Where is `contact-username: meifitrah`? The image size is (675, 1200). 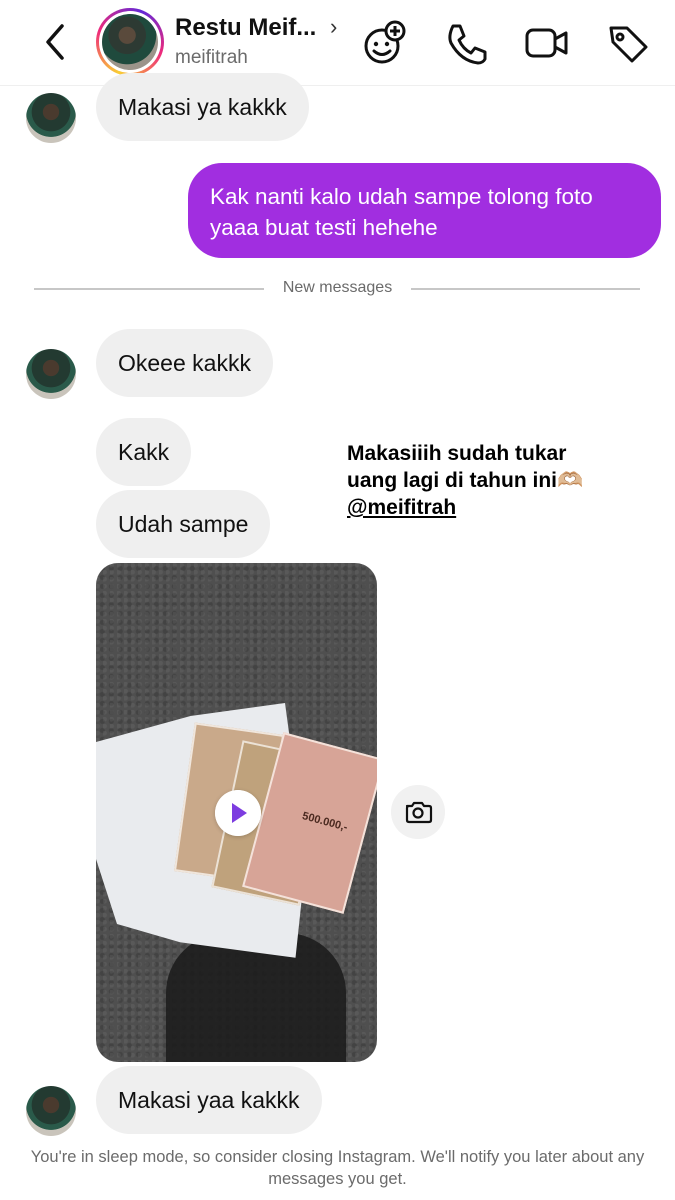 contact-username: meifitrah is located at coordinates (211, 58).